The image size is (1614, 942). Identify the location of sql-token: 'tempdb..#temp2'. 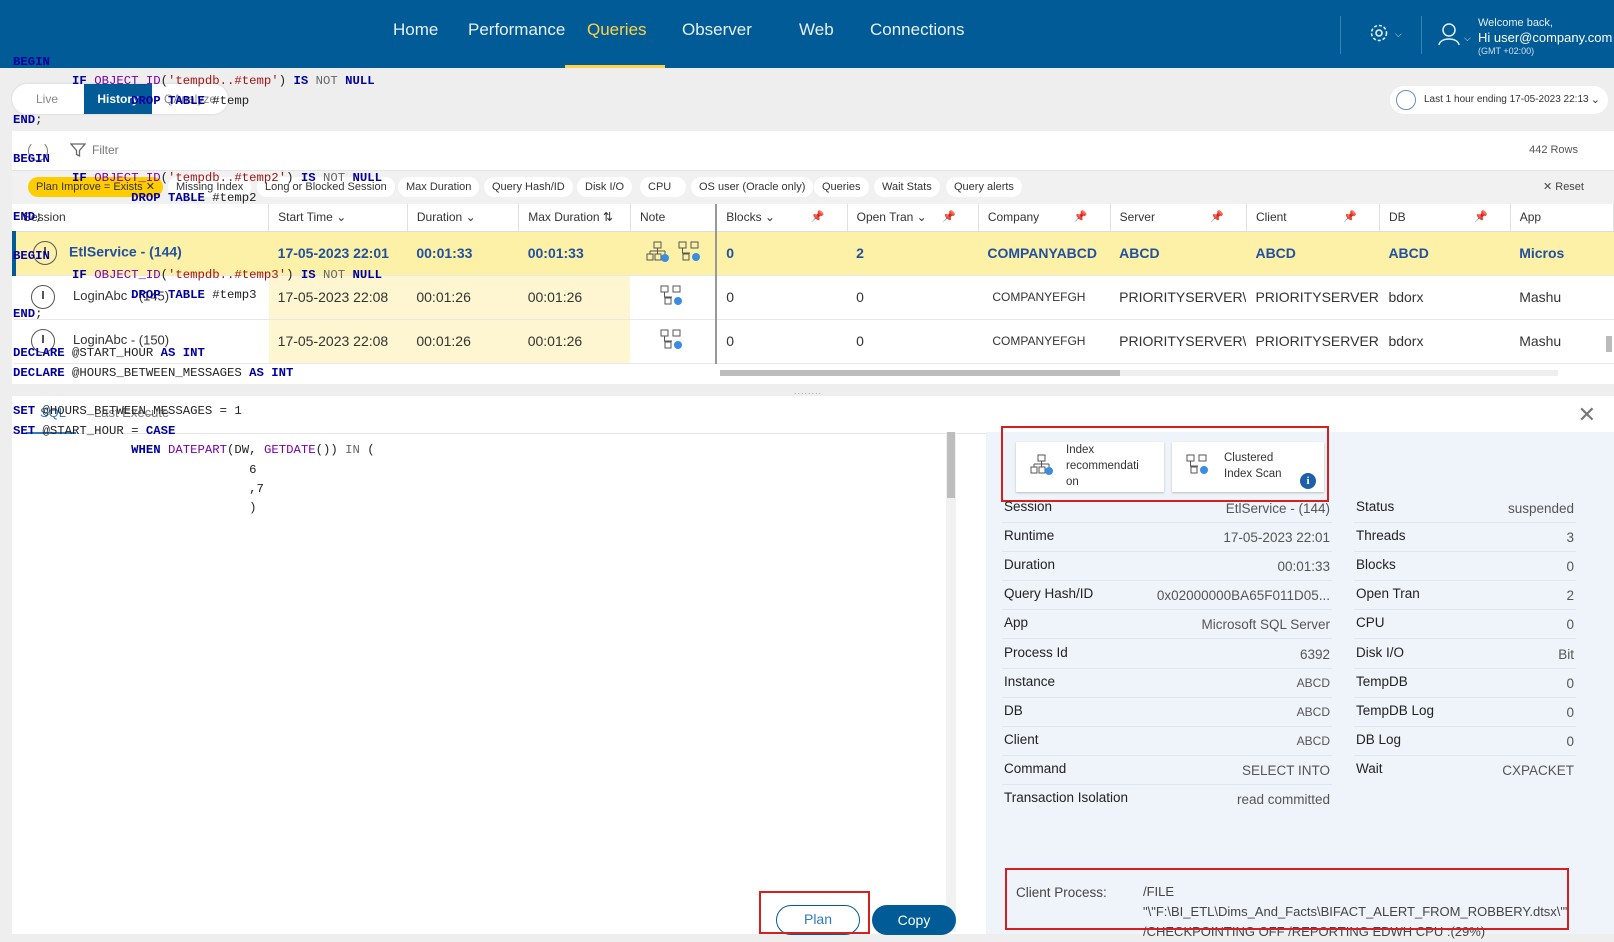
(227, 178).